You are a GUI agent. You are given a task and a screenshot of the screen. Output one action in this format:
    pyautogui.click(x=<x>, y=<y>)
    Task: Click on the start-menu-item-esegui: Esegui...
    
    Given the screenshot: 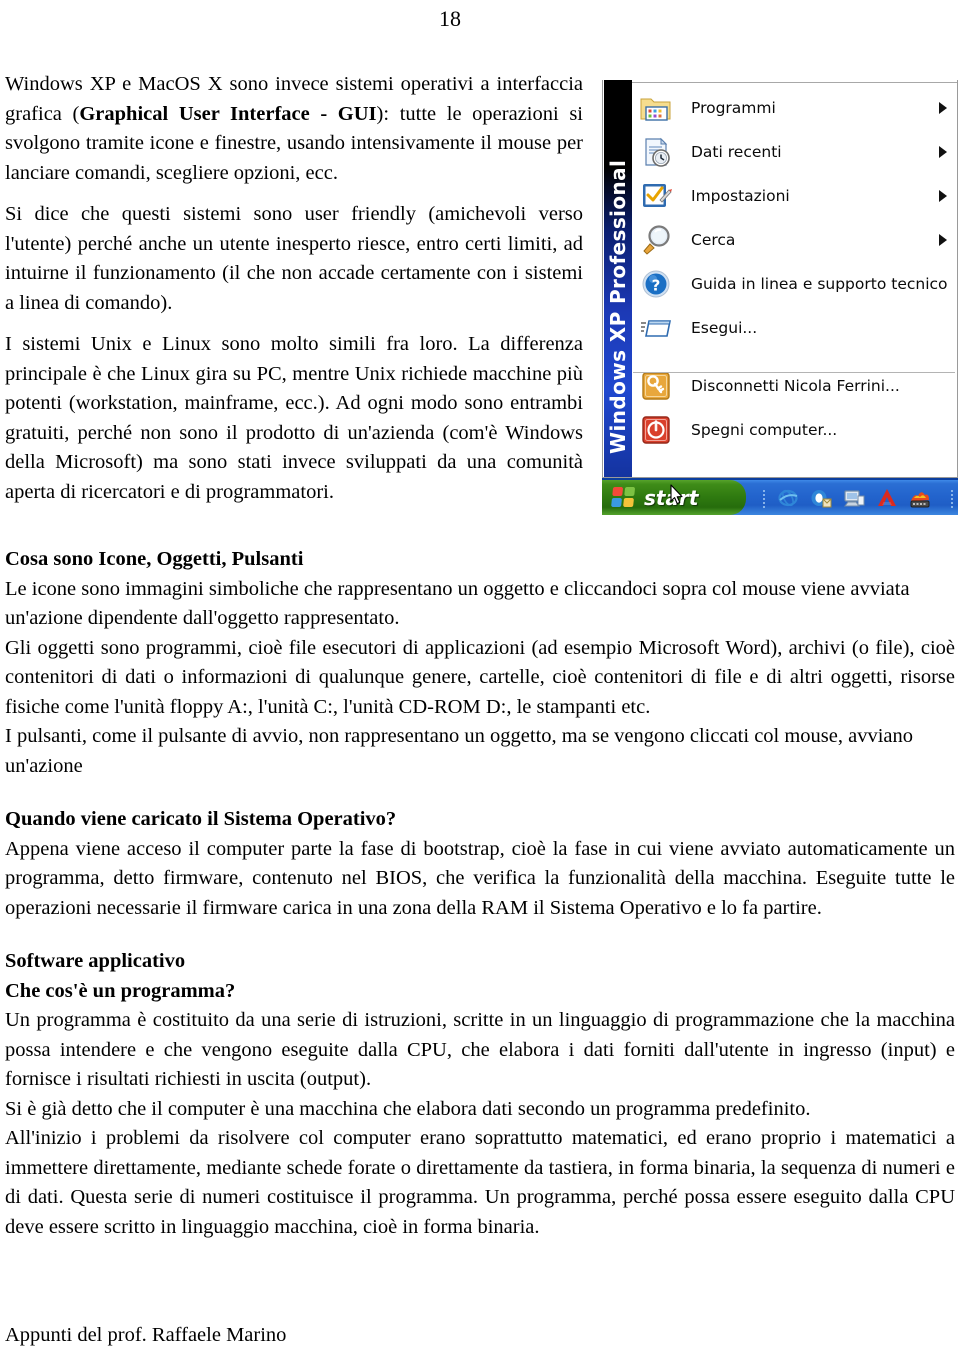 What is the action you would take?
    pyautogui.click(x=795, y=328)
    